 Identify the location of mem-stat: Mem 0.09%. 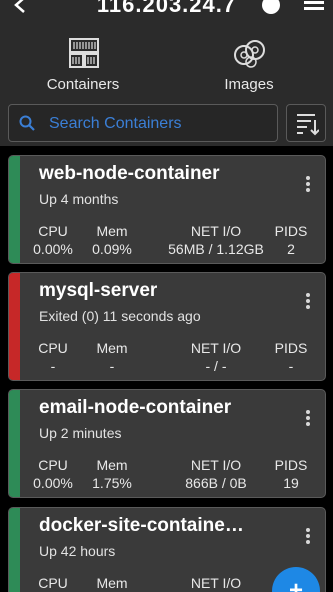
(112, 240).